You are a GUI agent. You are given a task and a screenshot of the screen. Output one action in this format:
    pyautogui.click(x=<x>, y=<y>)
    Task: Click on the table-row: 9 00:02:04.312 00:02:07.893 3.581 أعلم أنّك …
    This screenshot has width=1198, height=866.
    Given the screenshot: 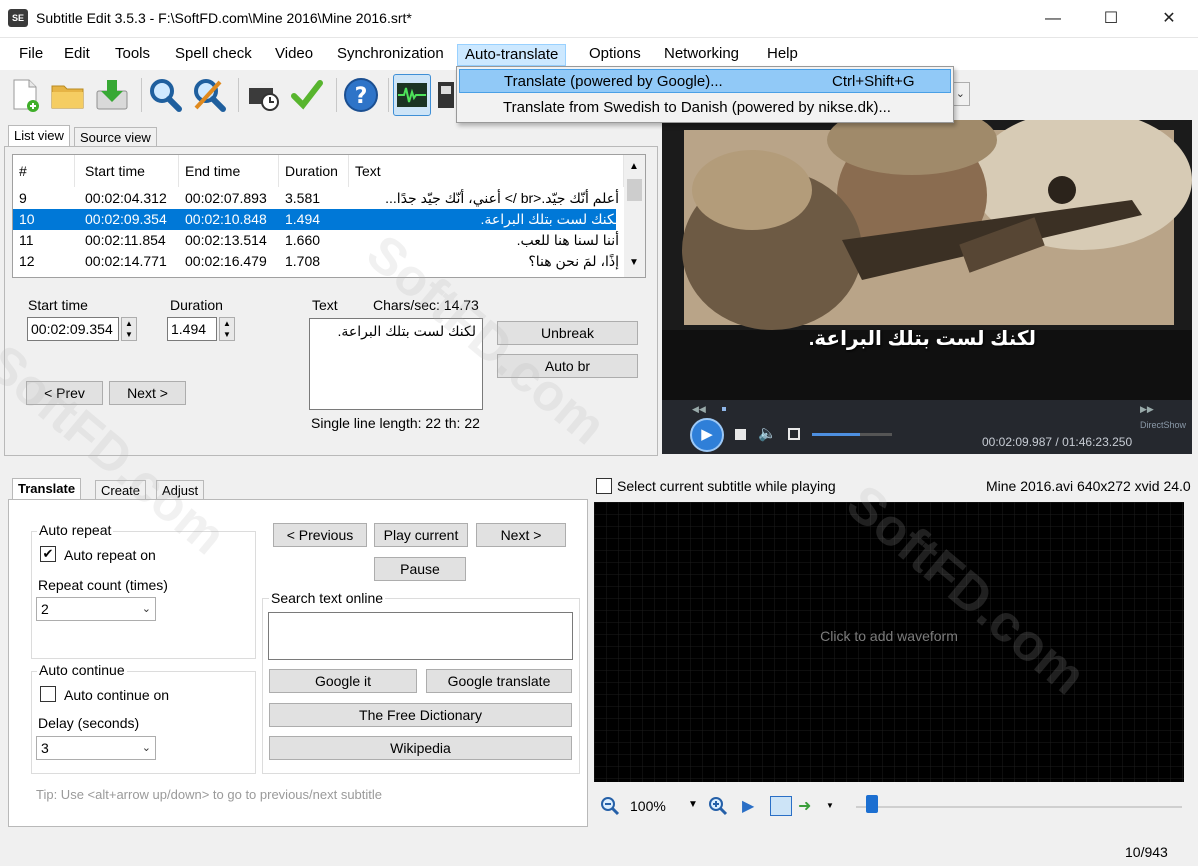 What is the action you would take?
    pyautogui.click(x=316, y=198)
    